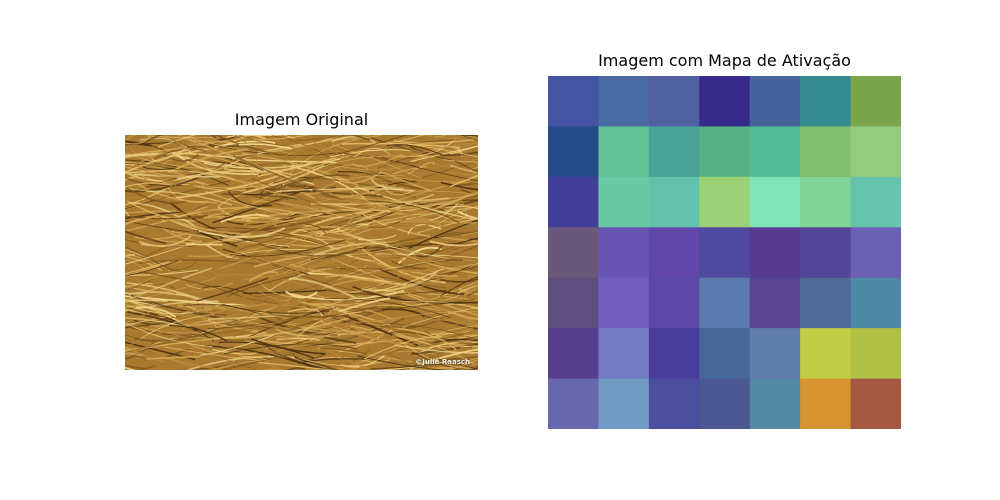 This screenshot has width=1000, height=500. I want to click on heatmap-cell-r0-c5, so click(826, 101).